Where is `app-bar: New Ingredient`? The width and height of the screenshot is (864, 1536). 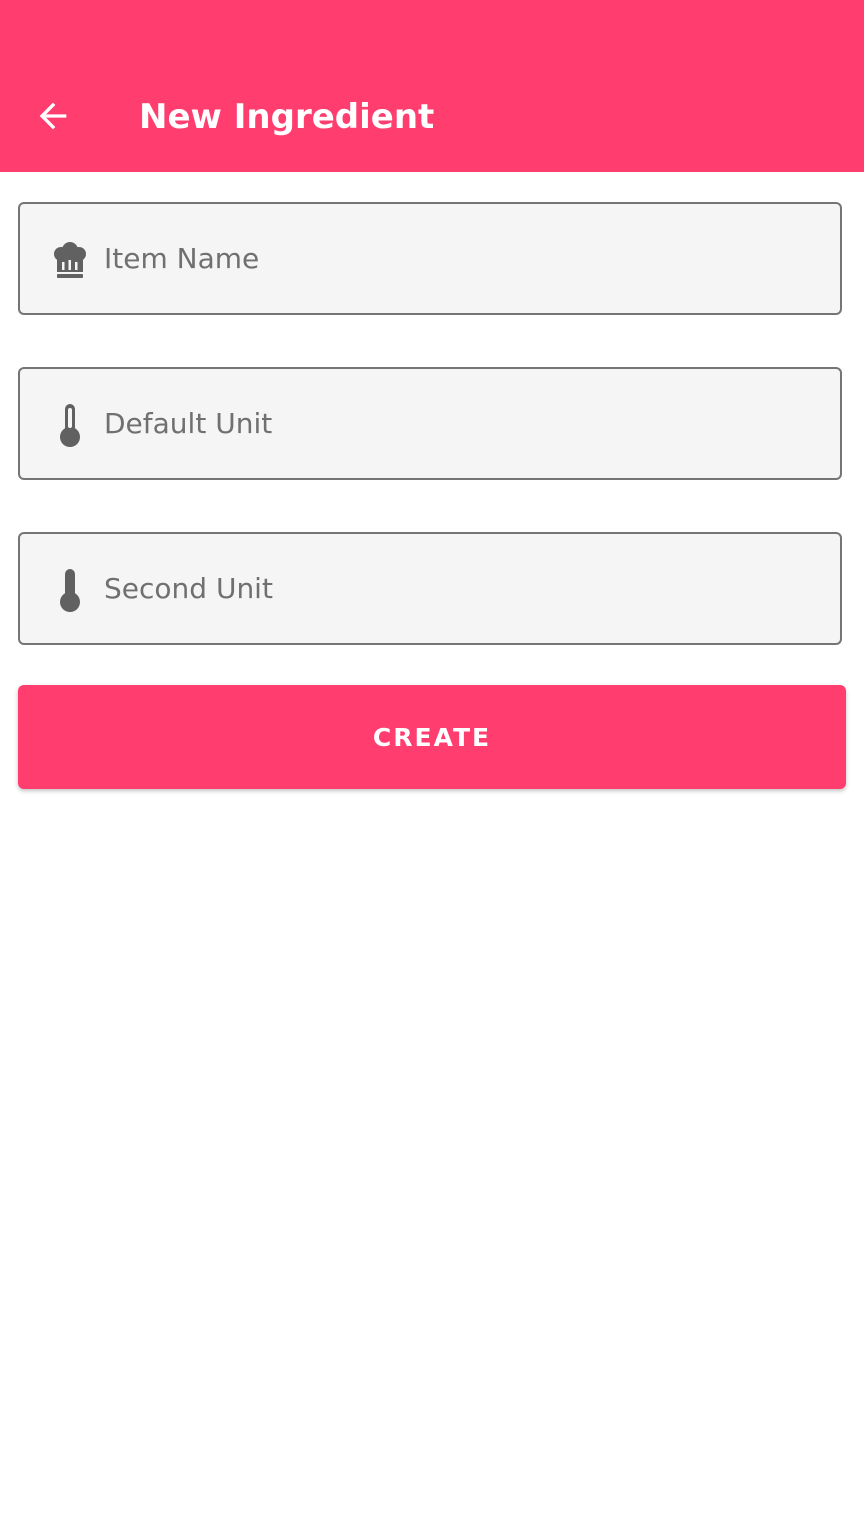
app-bar: New Ingredient is located at coordinates (432, 86).